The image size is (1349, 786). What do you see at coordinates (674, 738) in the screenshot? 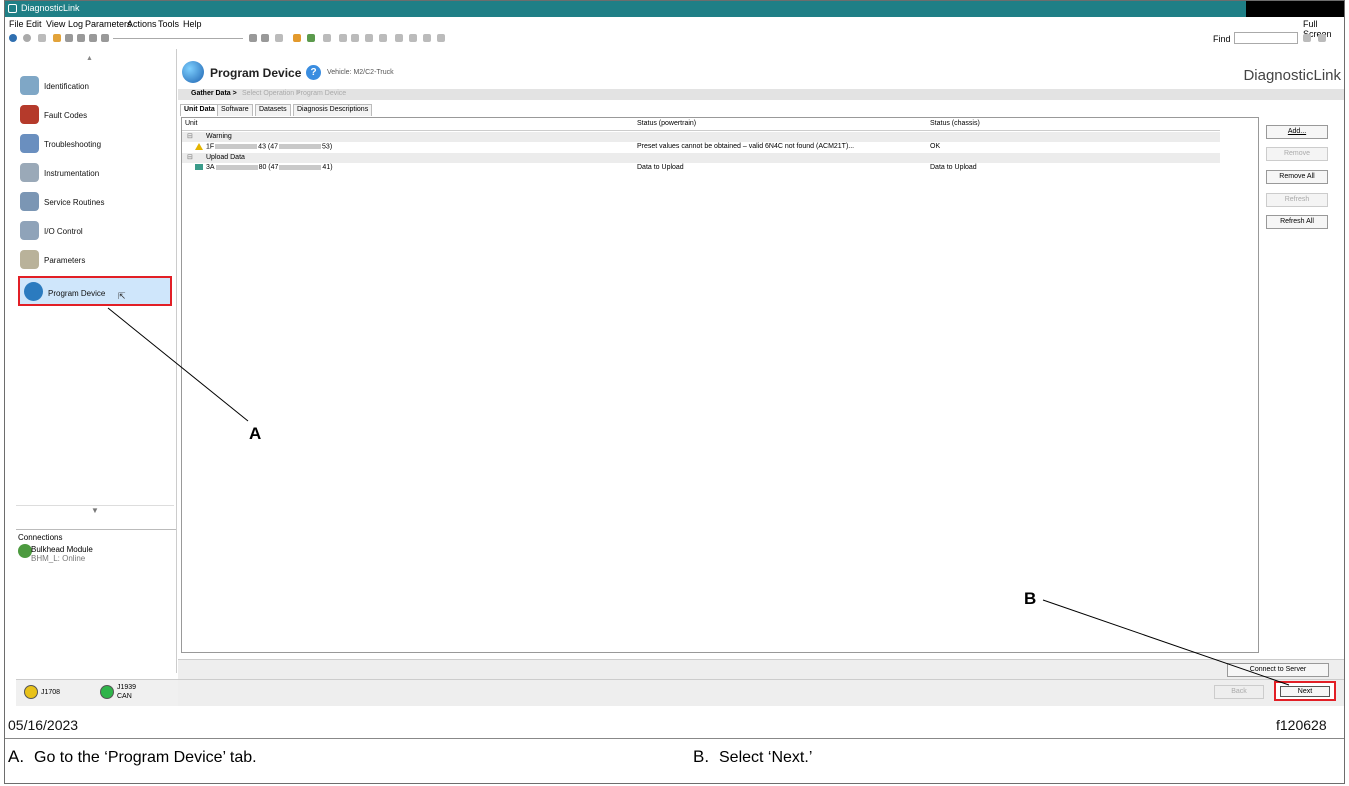
I see `caption-divider` at bounding box center [674, 738].